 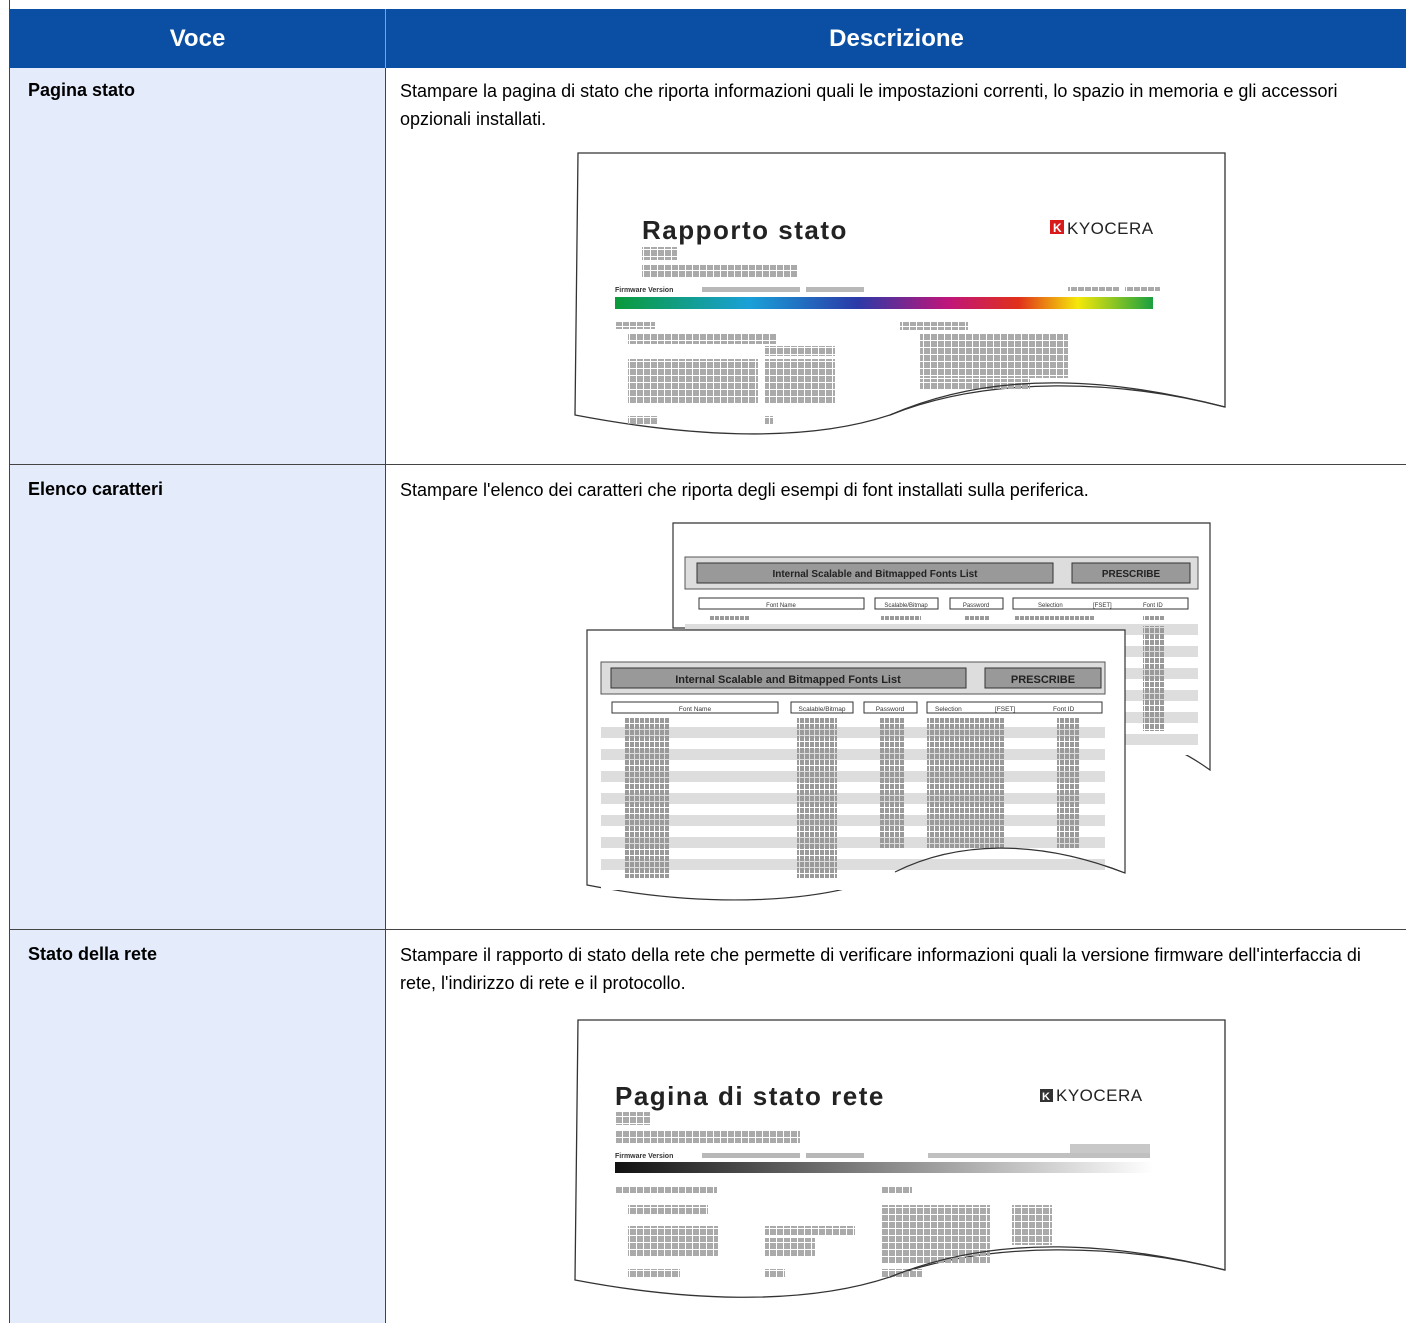 I want to click on firmware-label: Firmware Version, so click(x=644, y=290).